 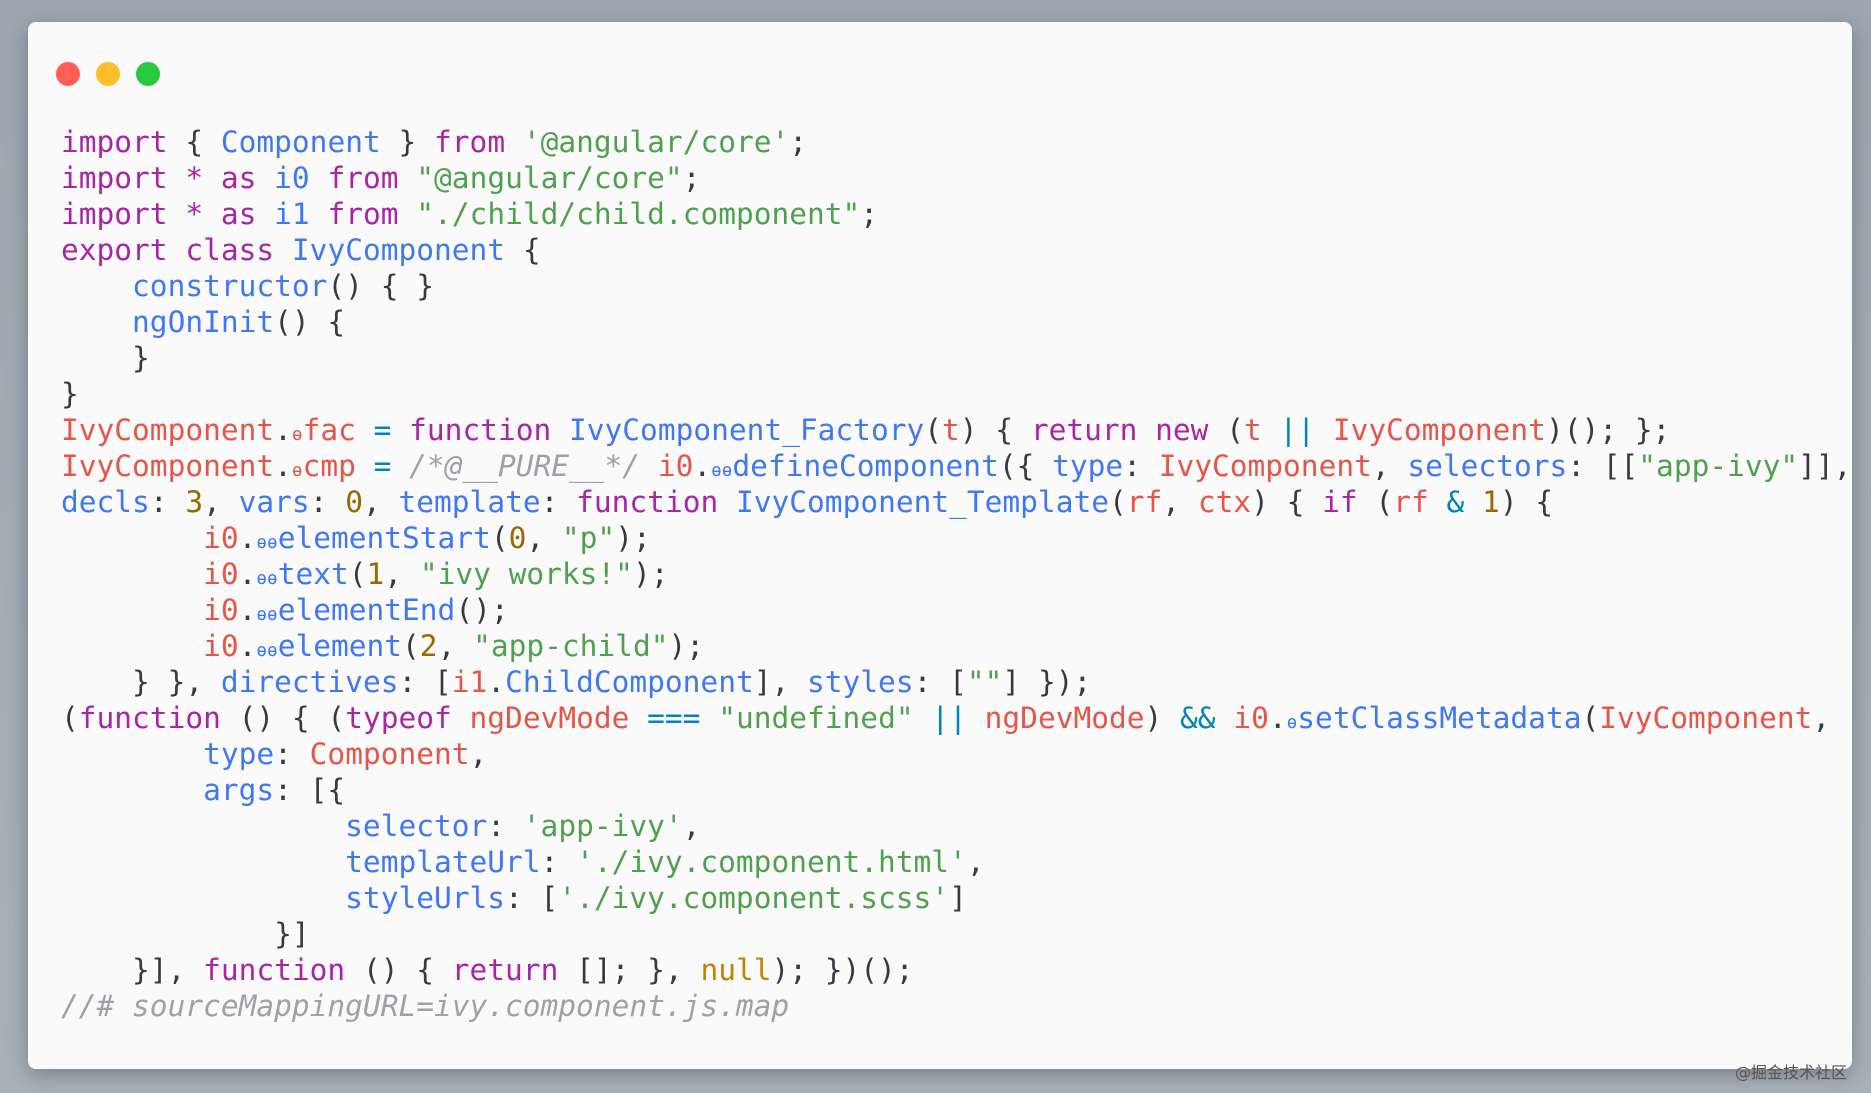 I want to click on code-token: templateUrl, so click(x=443, y=862).